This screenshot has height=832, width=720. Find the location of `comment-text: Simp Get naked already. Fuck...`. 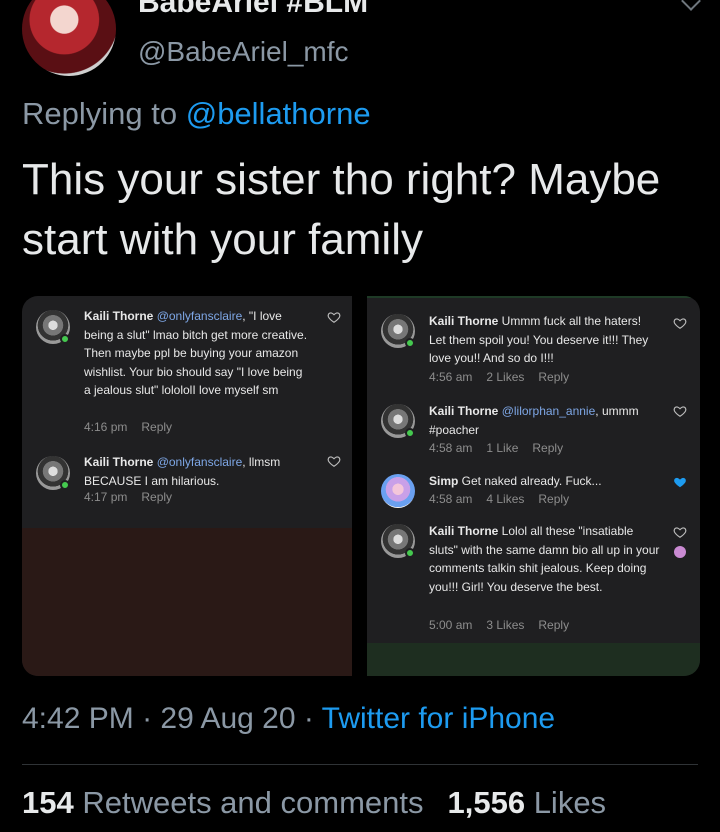

comment-text: Simp Get naked already. Fuck... is located at coordinates (545, 481).